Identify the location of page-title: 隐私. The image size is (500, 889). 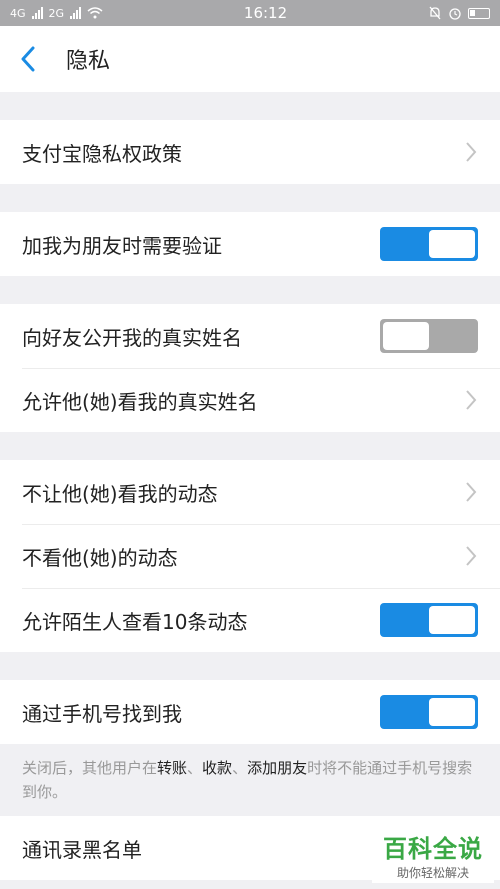
(88, 61).